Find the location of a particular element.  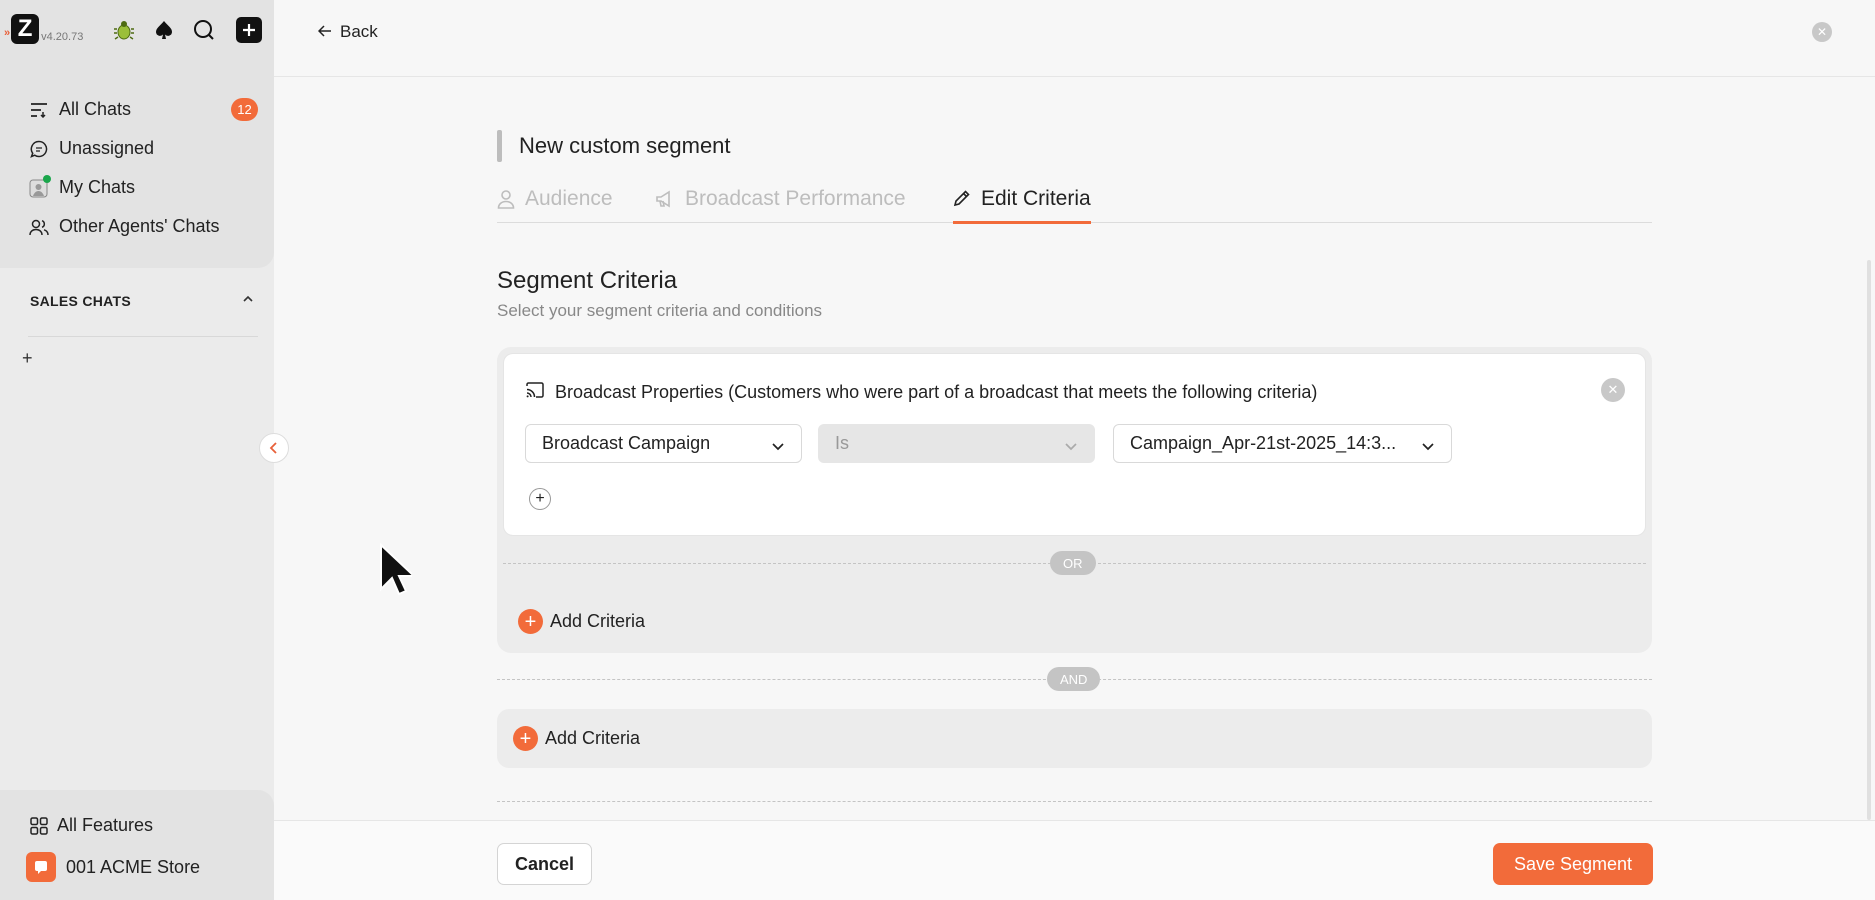

chevron-left-icon is located at coordinates (273, 448).